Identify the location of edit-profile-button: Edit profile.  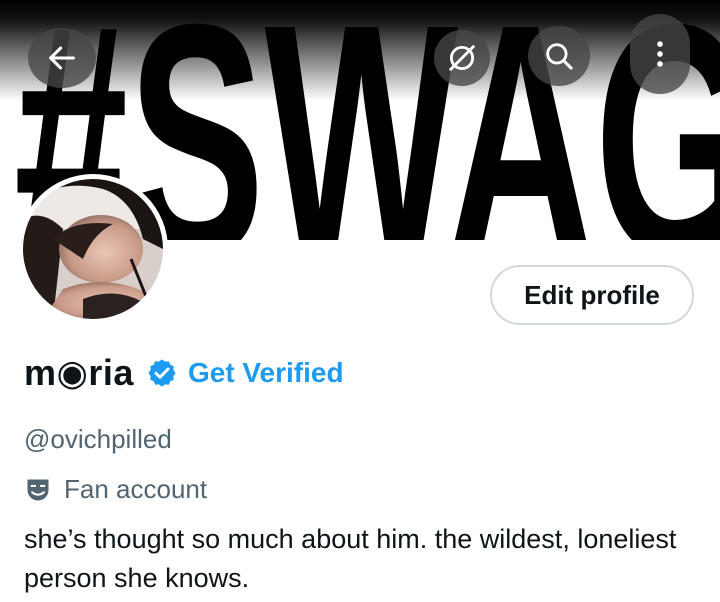
(592, 295).